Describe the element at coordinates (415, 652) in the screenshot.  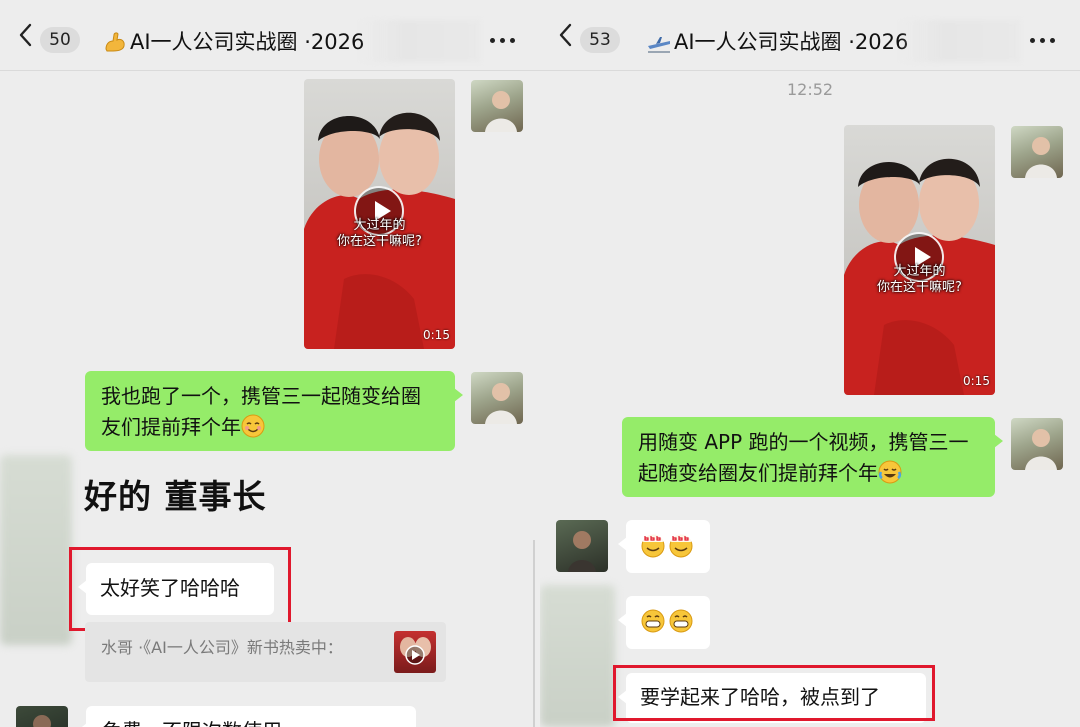
I see `quote-video-thumbnail` at that location.